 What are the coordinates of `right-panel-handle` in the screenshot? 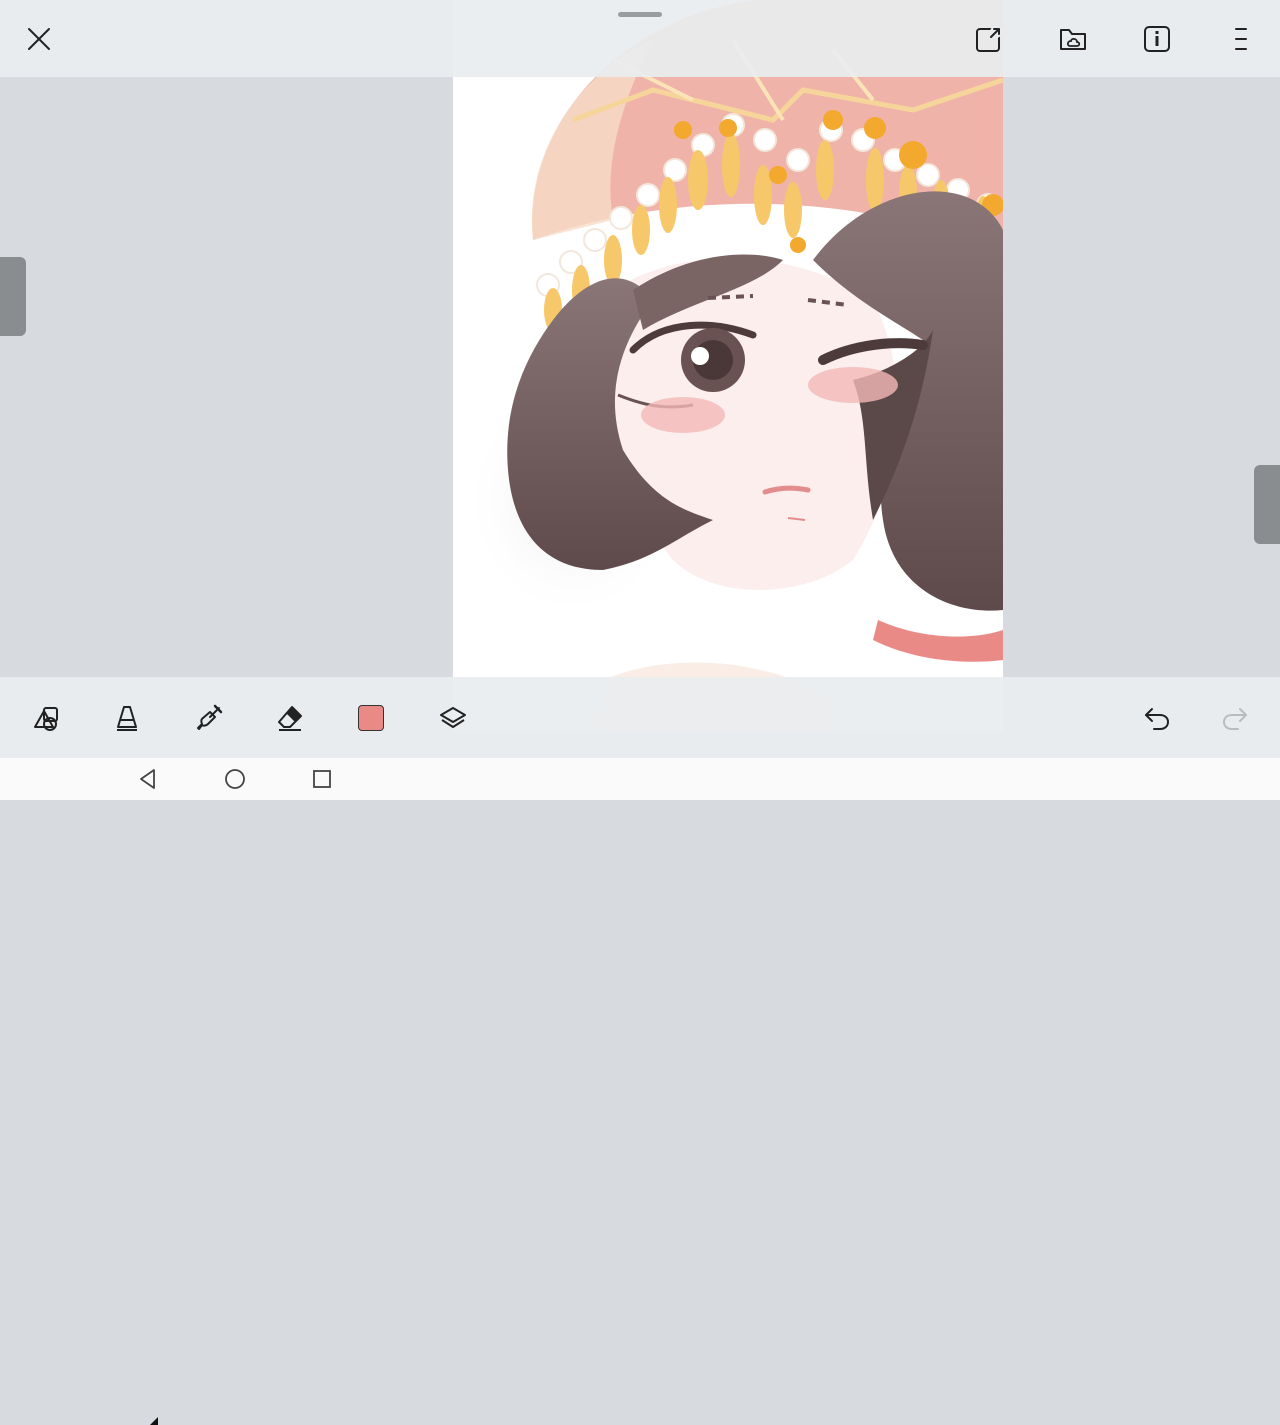 It's located at (1267, 504).